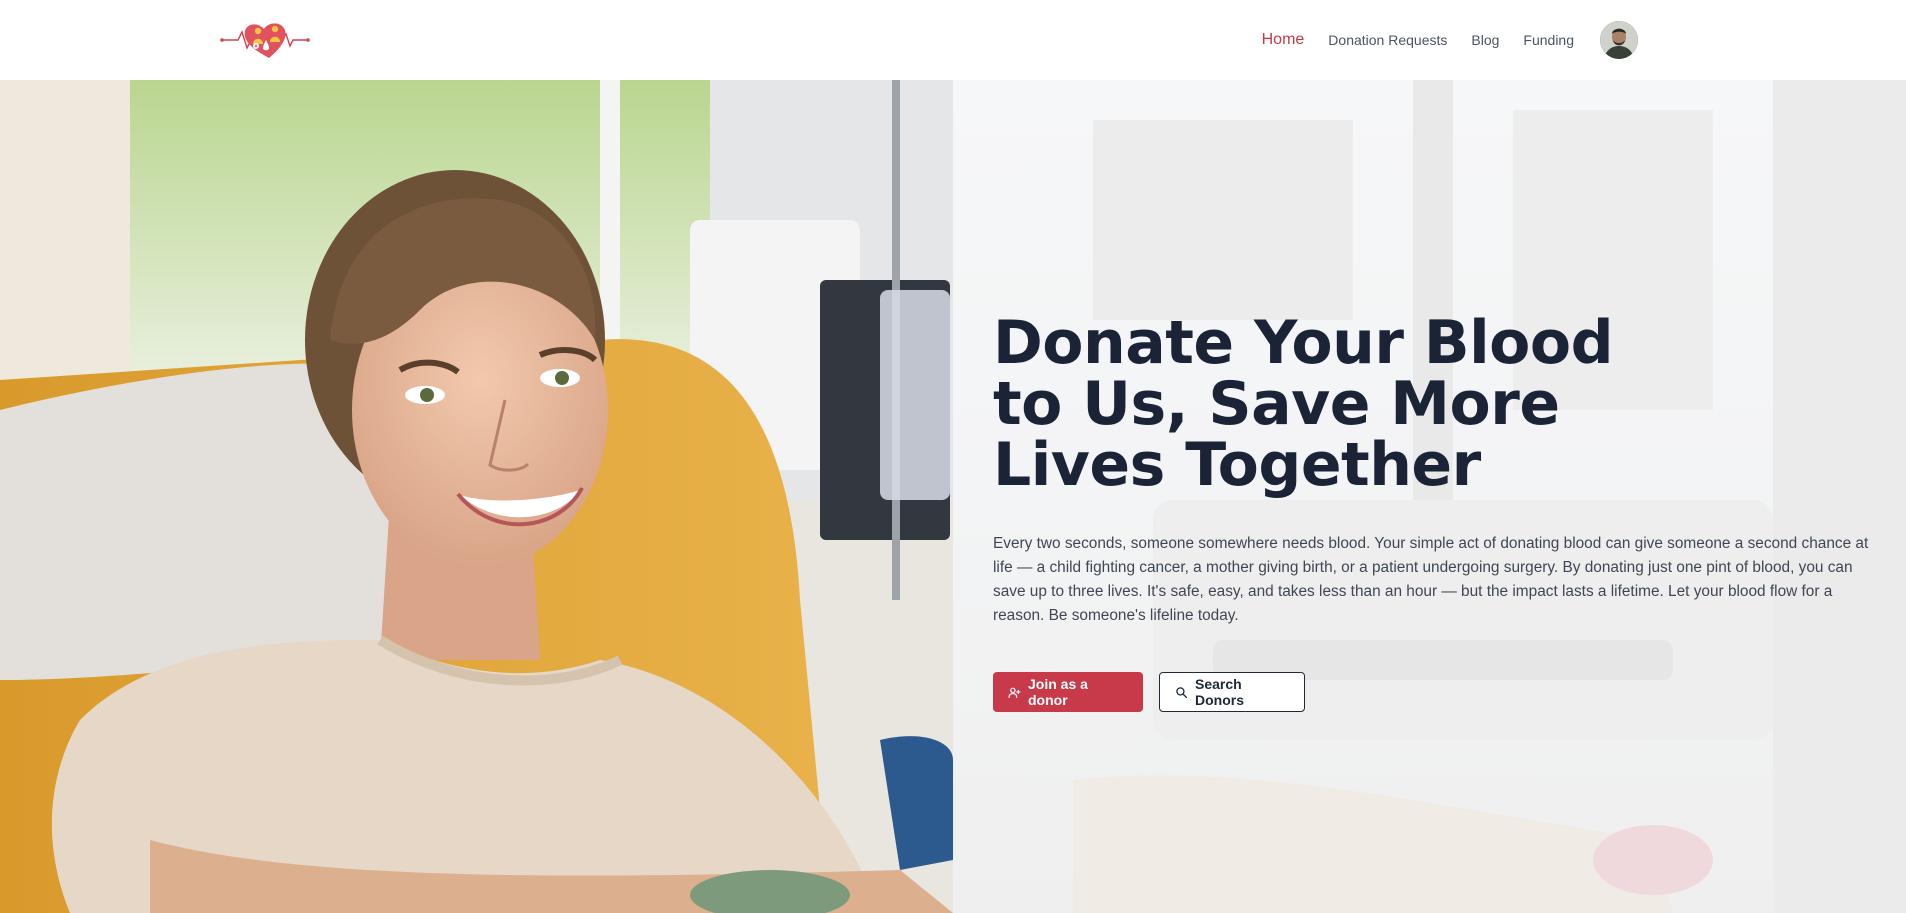  I want to click on nav-donation-requests-link: Donation Requests, so click(1387, 40).